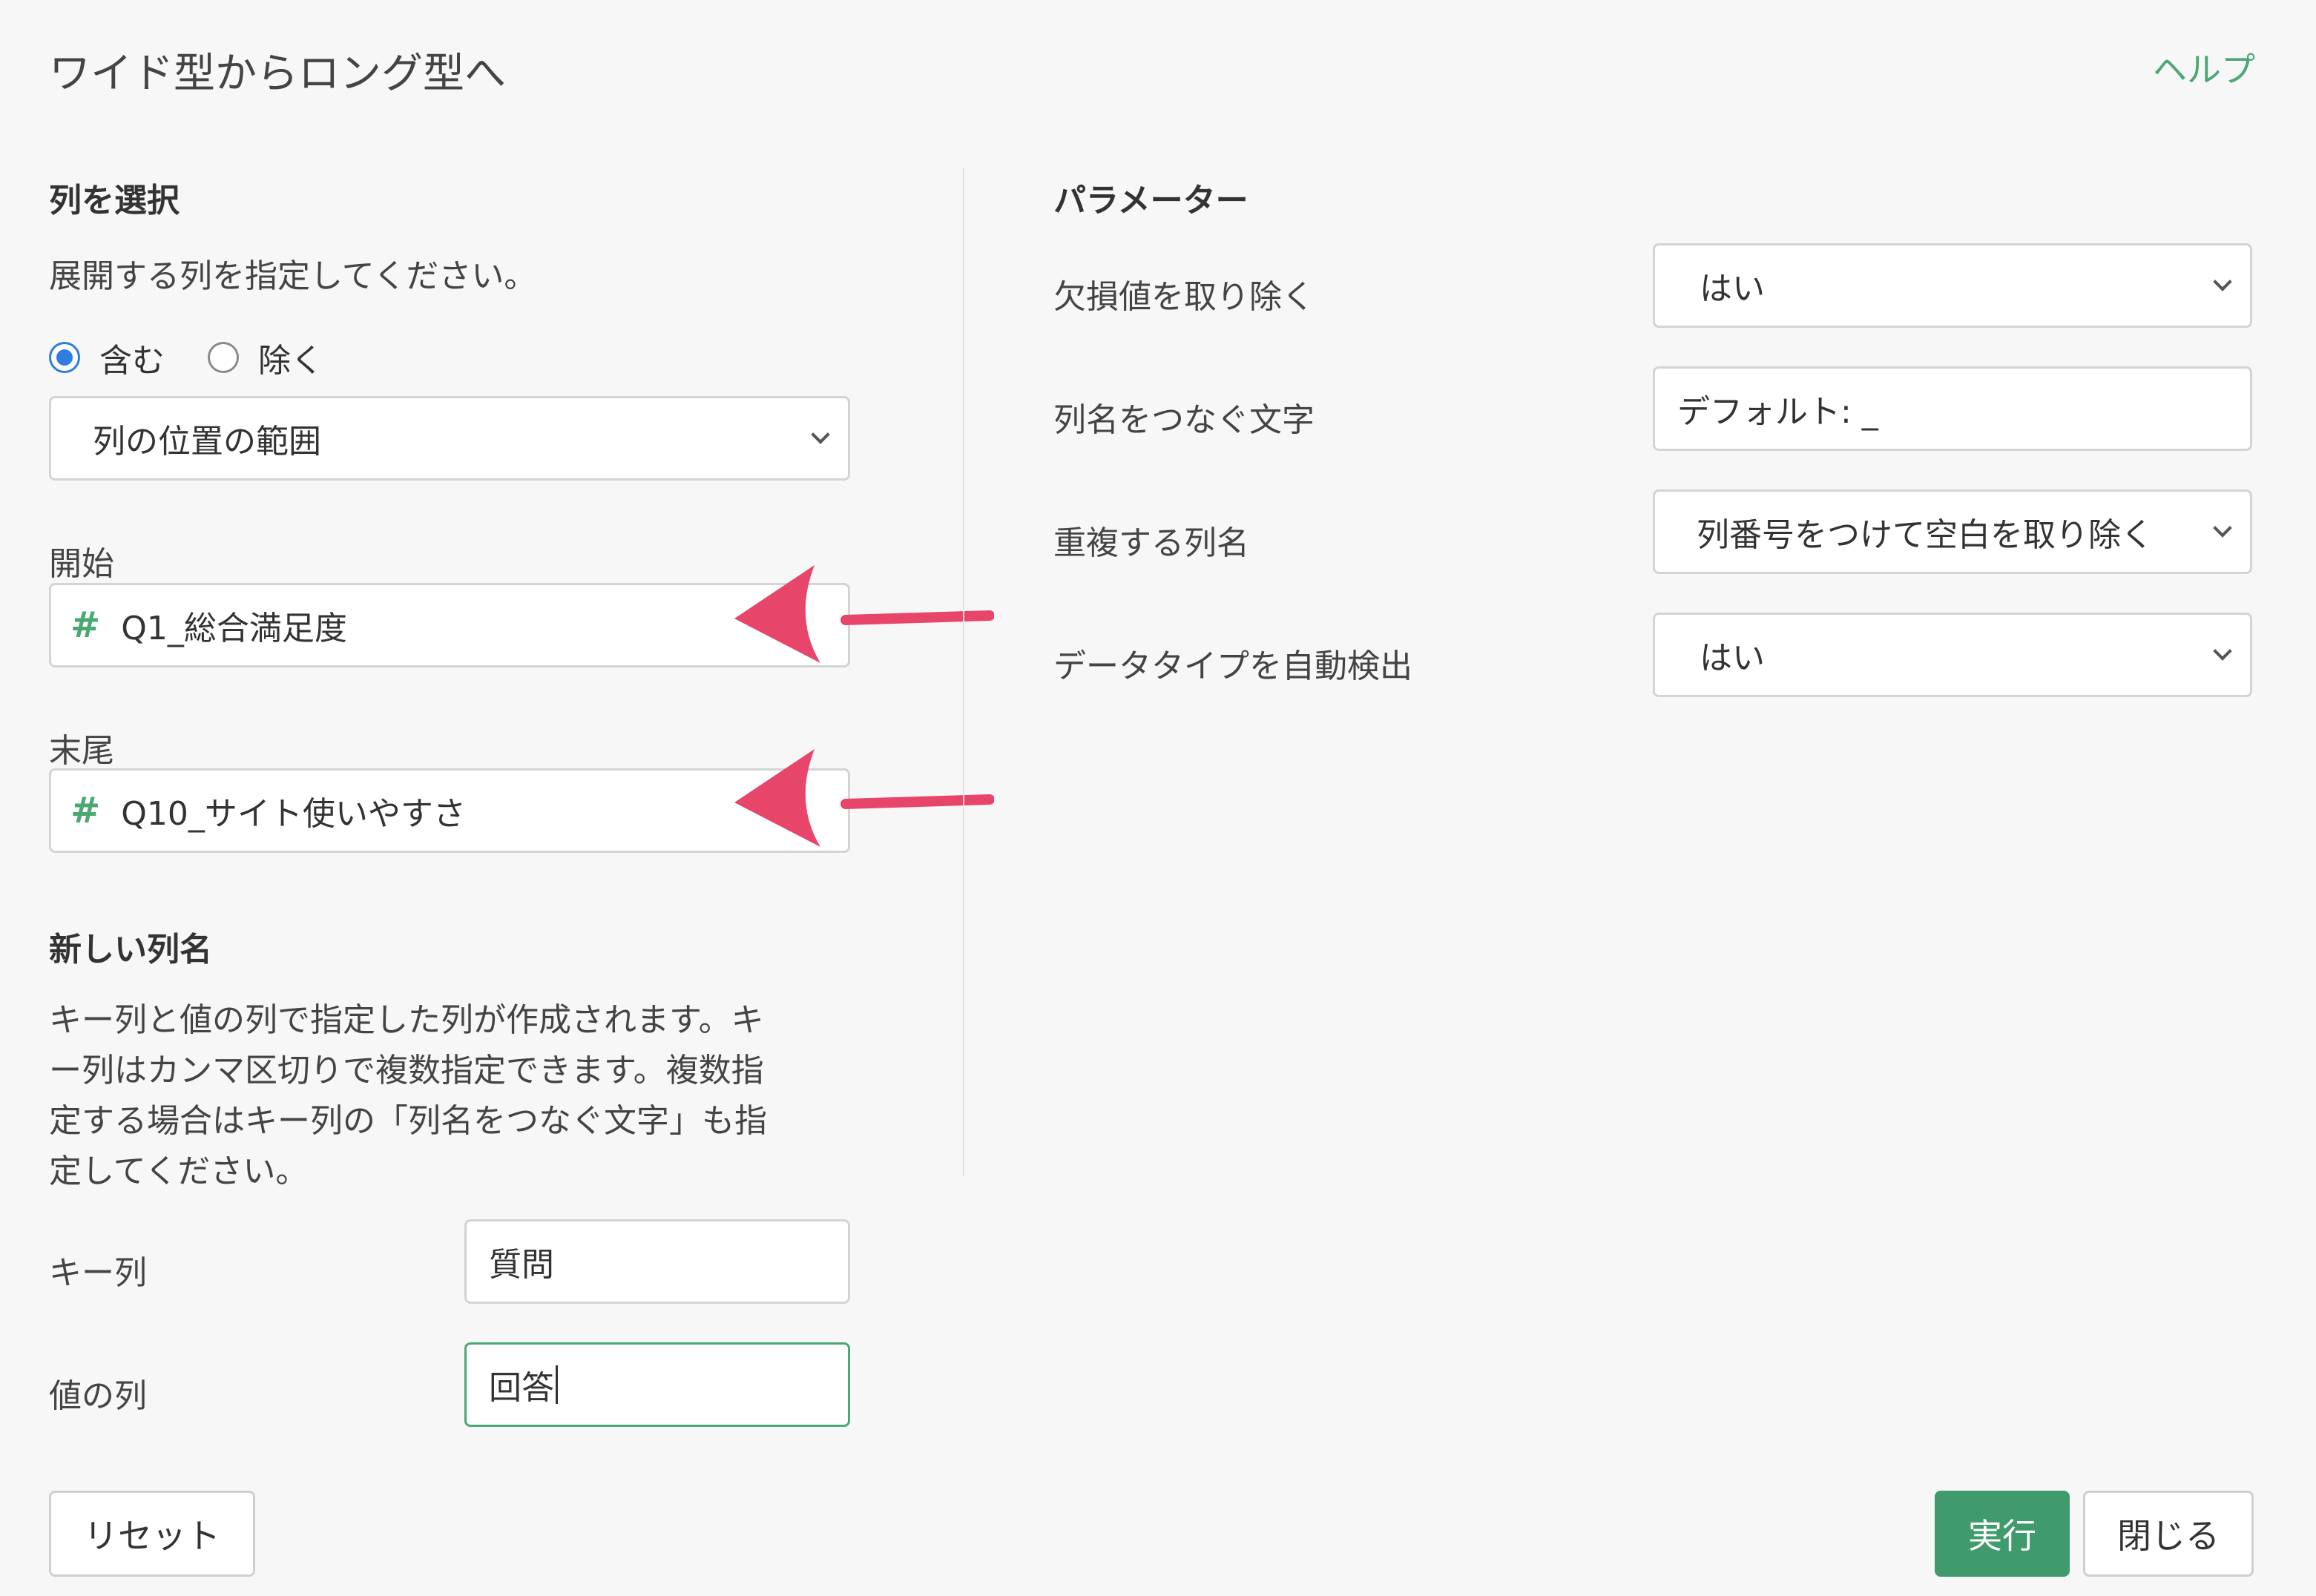 The width and height of the screenshot is (2316, 1596). Describe the element at coordinates (293, 276) in the screenshot. I see `column-select-description: 展開する列を指定してください。` at that location.